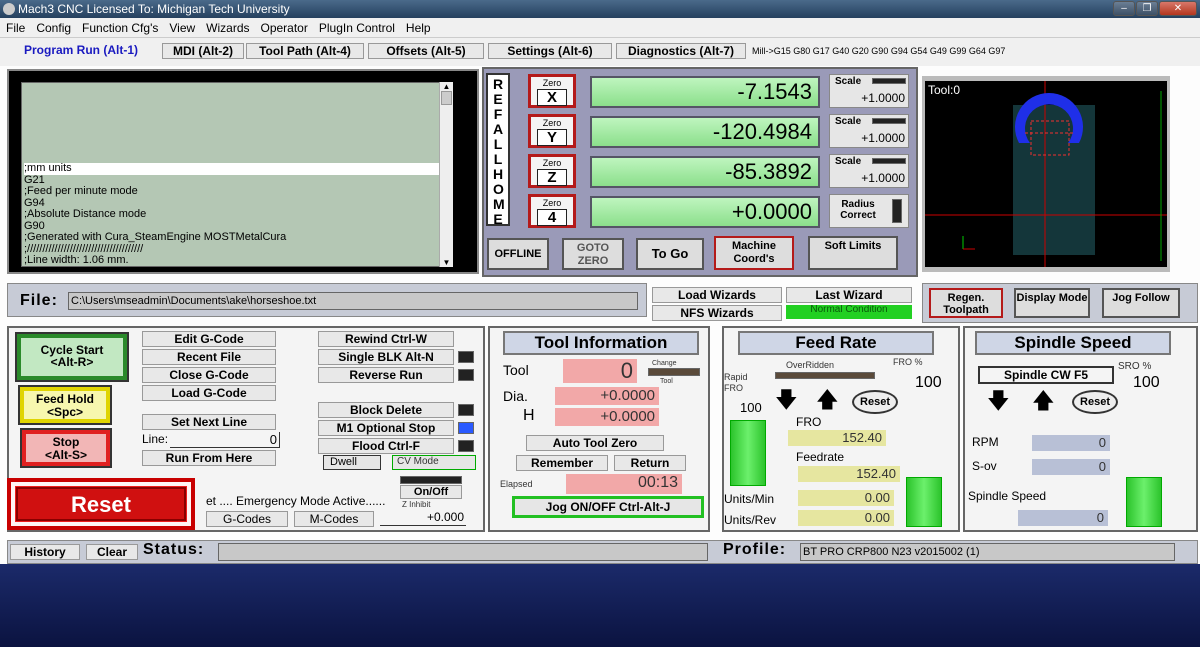  Describe the element at coordinates (650, 463) in the screenshot. I see `return-button: Return` at that location.